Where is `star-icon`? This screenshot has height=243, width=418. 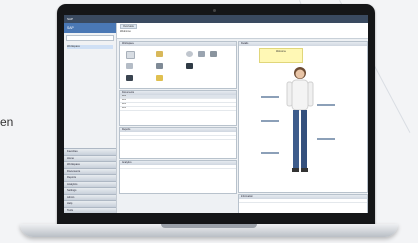
star-icon is located at coordinates (159, 78).